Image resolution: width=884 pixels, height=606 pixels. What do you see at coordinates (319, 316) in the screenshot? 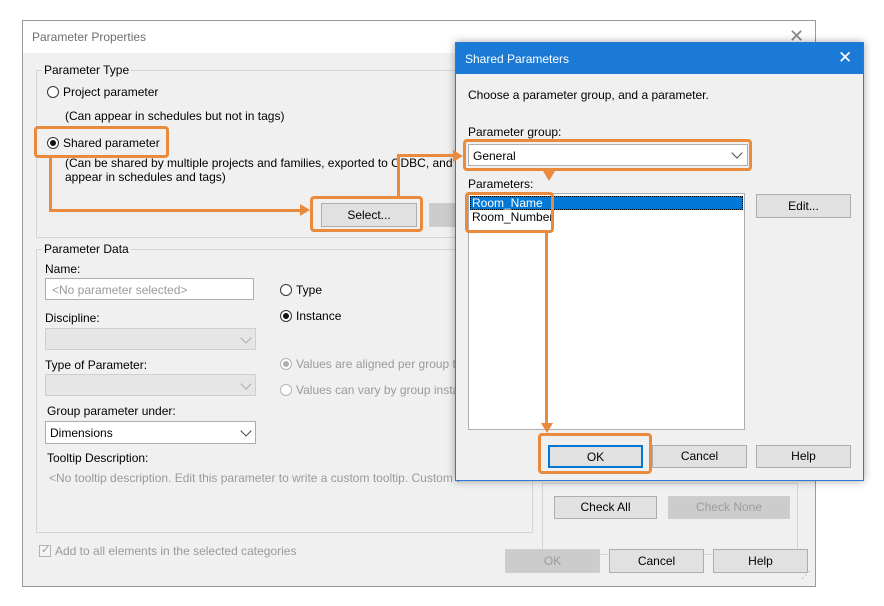
I see `instance-radio-label: Instance` at bounding box center [319, 316].